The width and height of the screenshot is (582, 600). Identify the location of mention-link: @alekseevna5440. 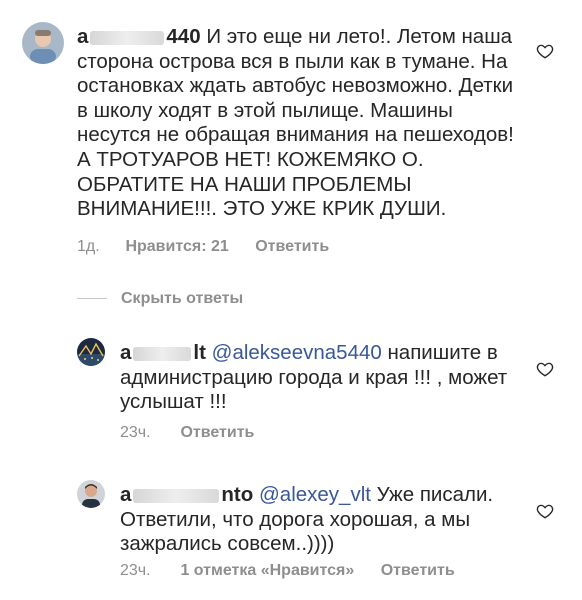
(297, 352).